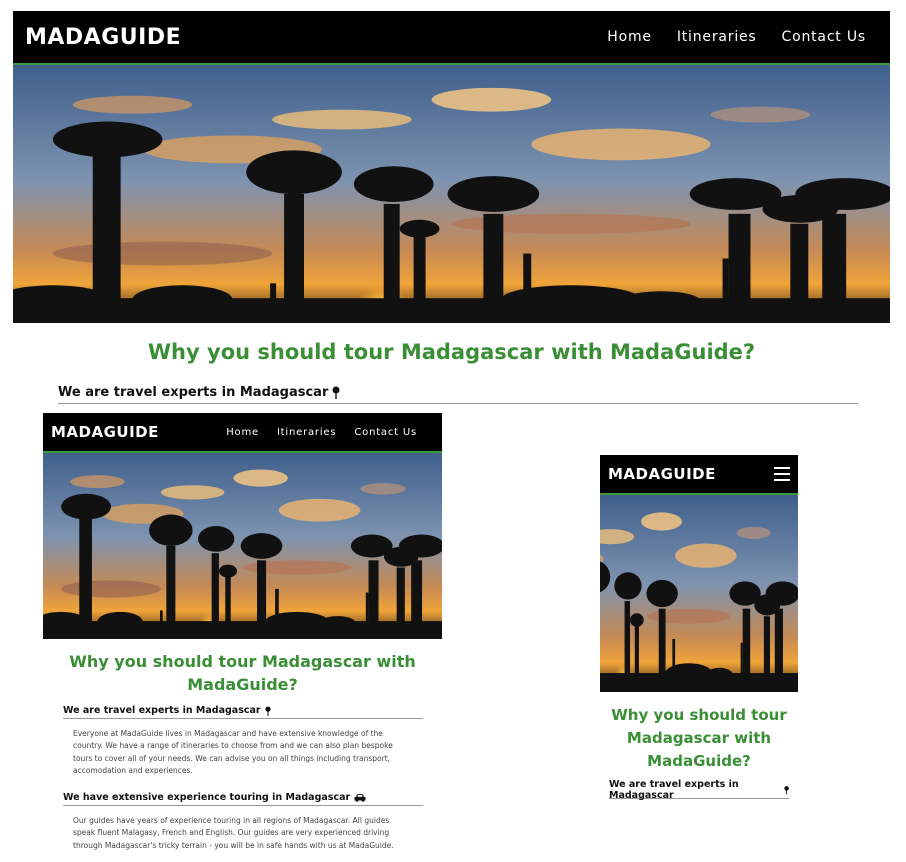 This screenshot has width=906, height=862. I want to click on tablet-nav-links: Home Itineraries Contact Us, so click(312, 432).